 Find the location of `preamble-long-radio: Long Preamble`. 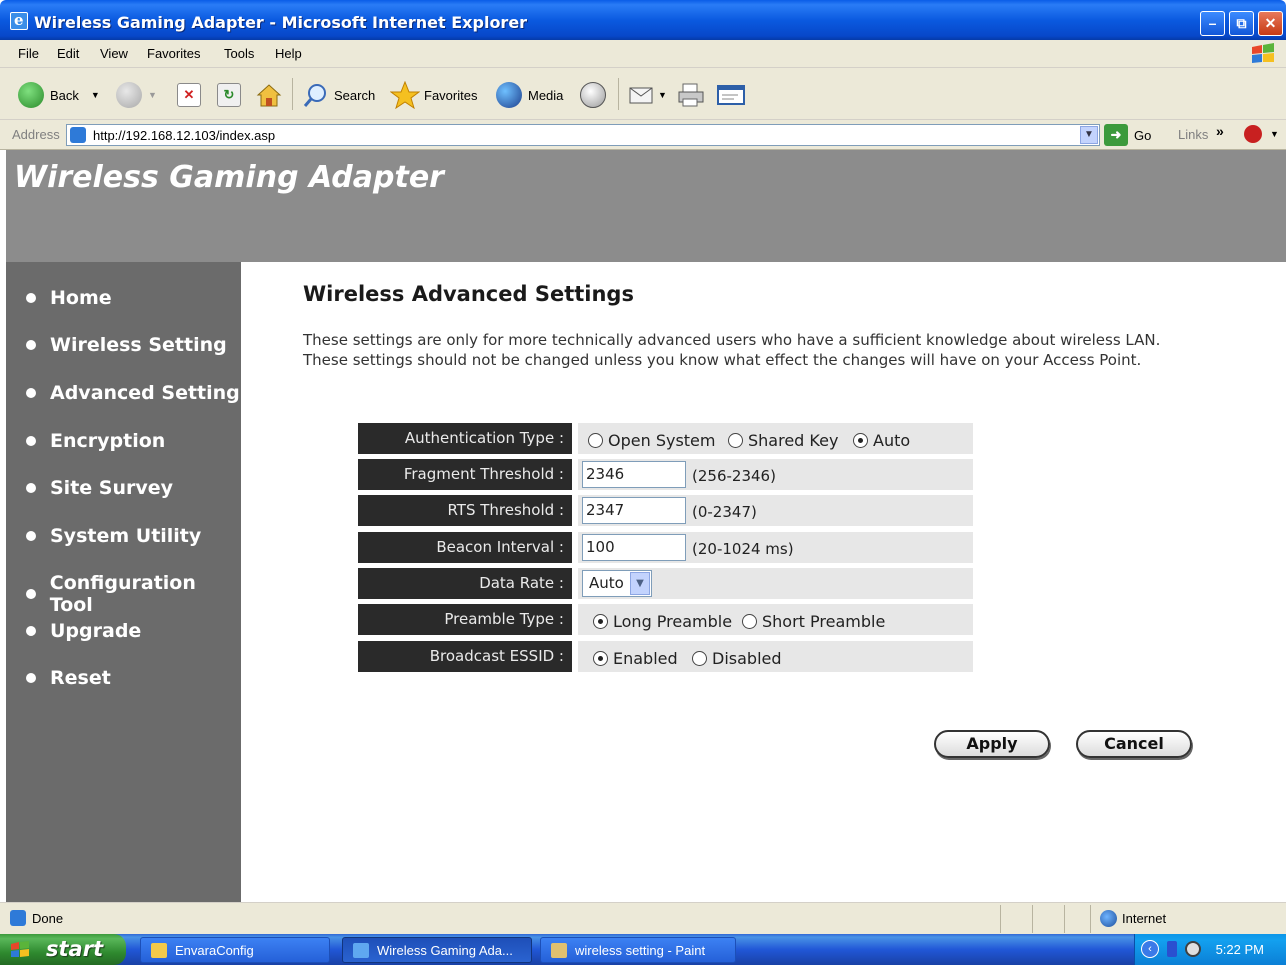

preamble-long-radio: Long Preamble is located at coordinates (662, 621).